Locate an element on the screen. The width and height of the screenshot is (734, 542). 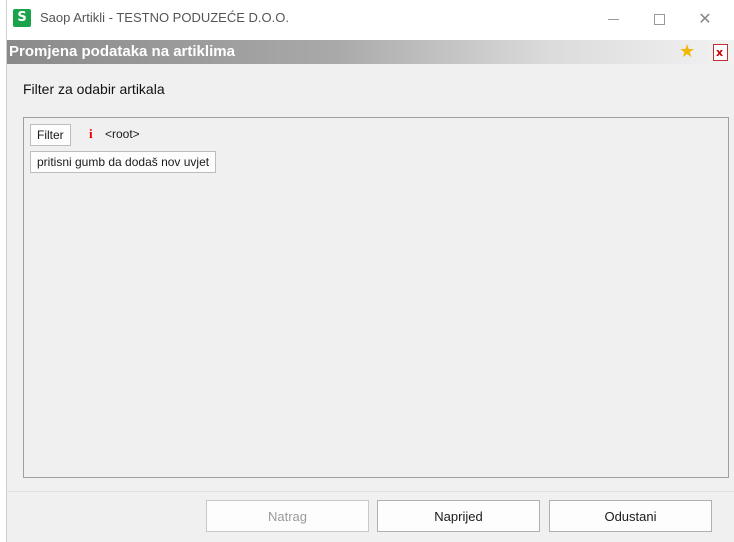
back-button: Natrag is located at coordinates (287, 516).